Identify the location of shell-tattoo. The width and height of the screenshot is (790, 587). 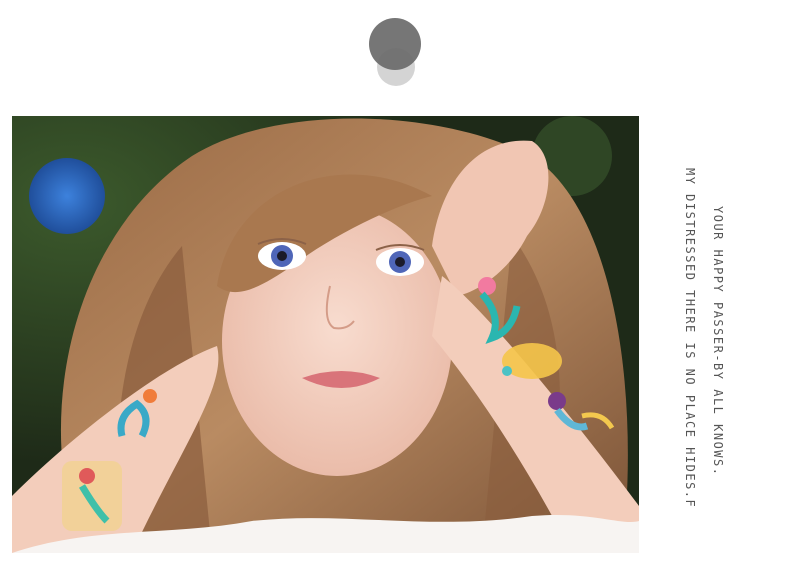
(532, 361).